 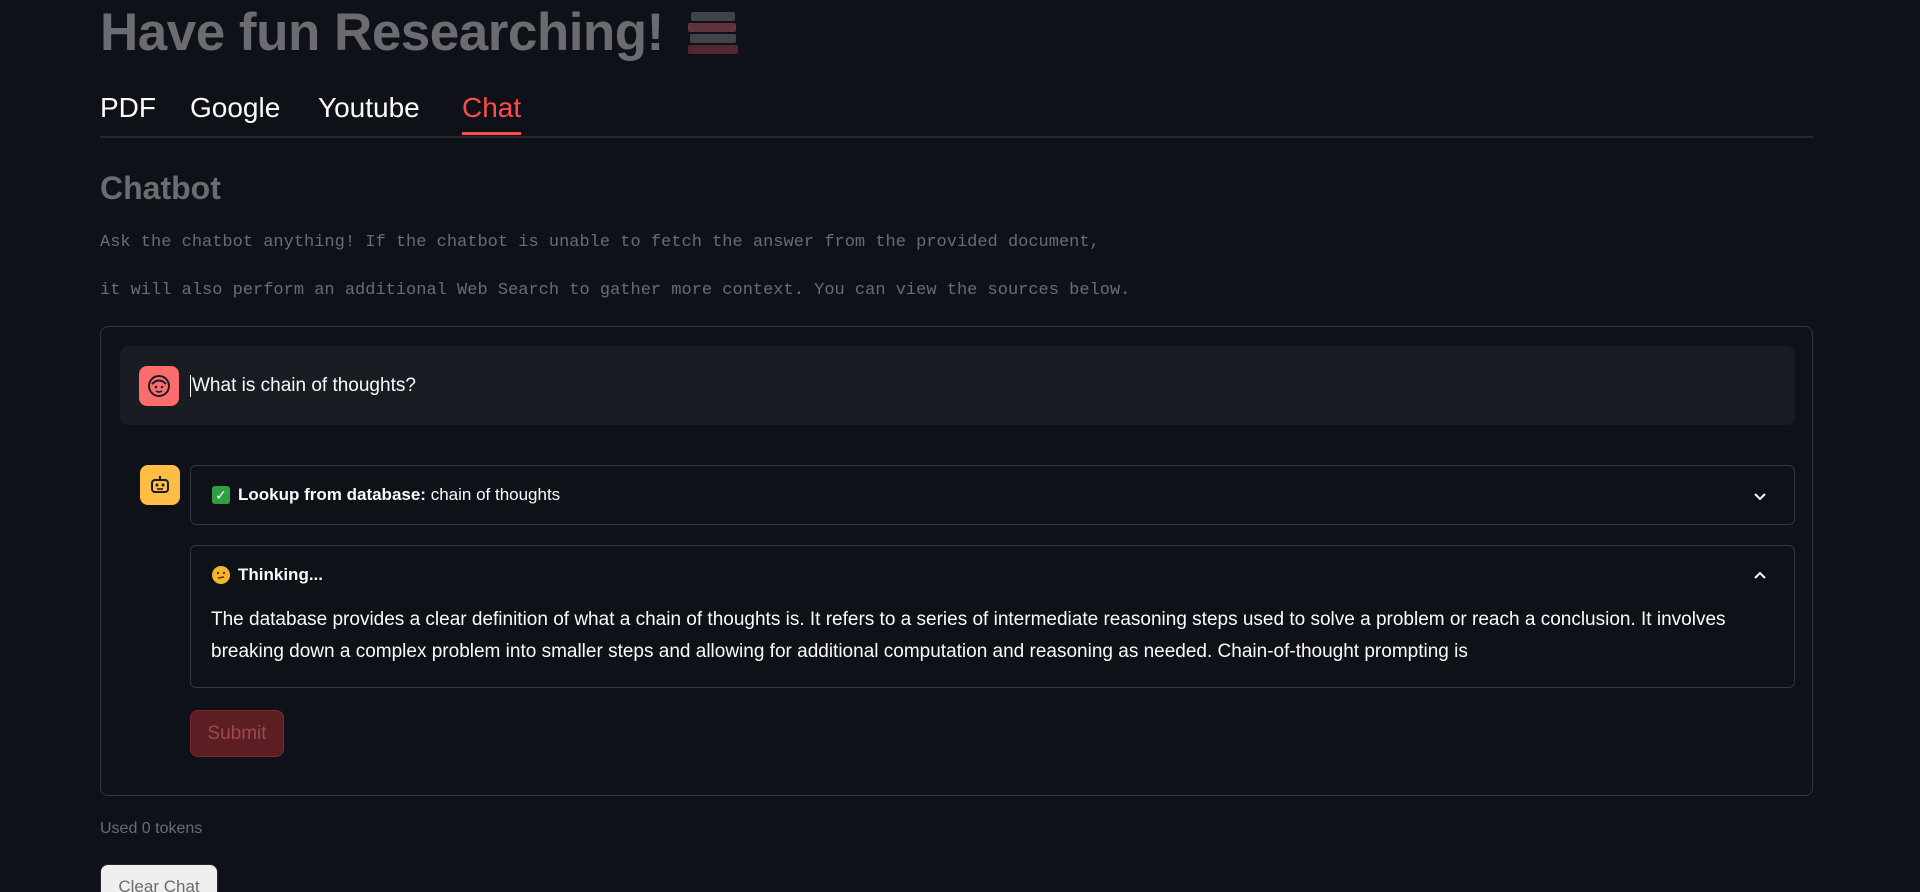 I want to click on bot-avatar, so click(x=160, y=485).